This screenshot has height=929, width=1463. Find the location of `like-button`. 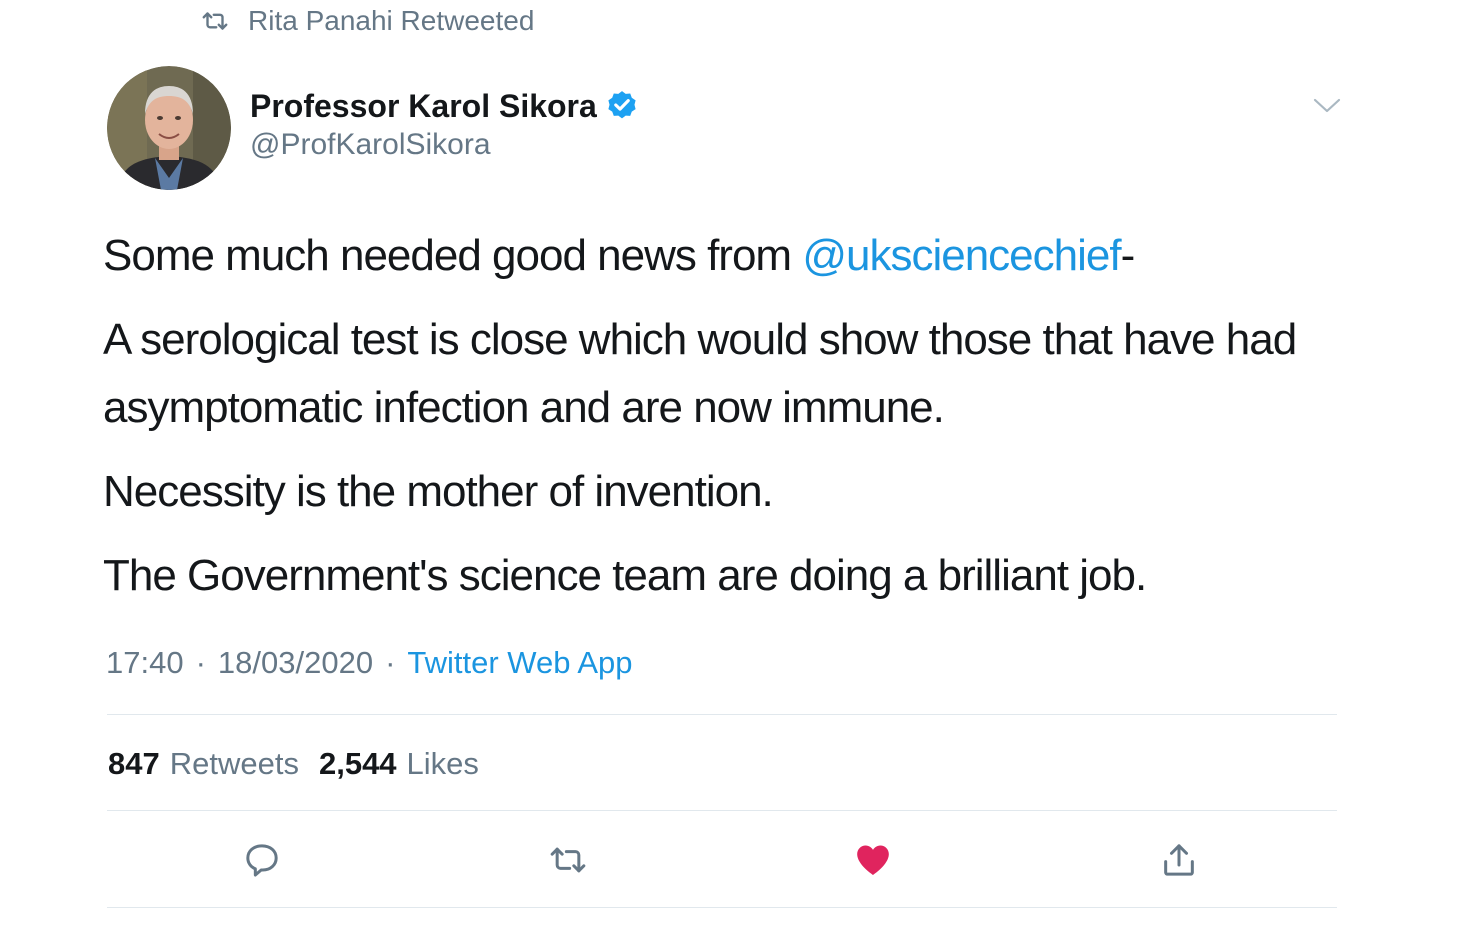

like-button is located at coordinates (873, 860).